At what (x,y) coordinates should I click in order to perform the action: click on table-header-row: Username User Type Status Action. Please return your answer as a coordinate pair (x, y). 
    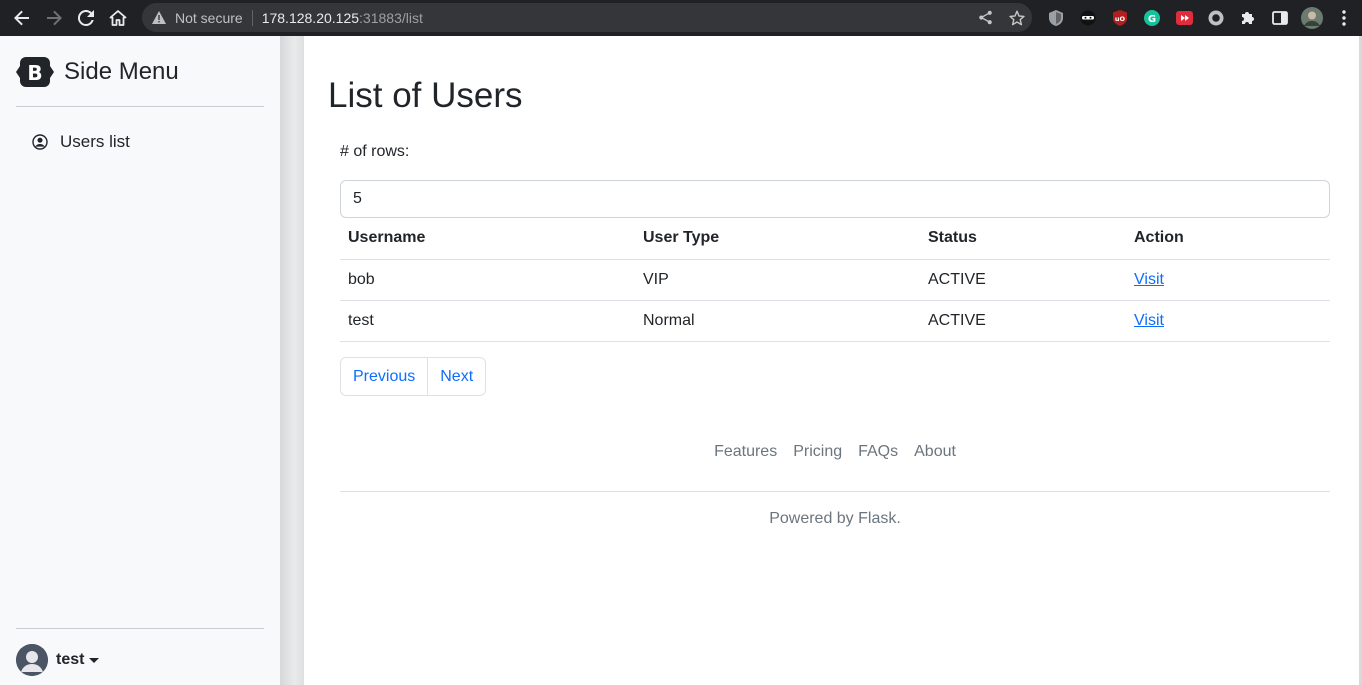
    Looking at the image, I should click on (835, 239).